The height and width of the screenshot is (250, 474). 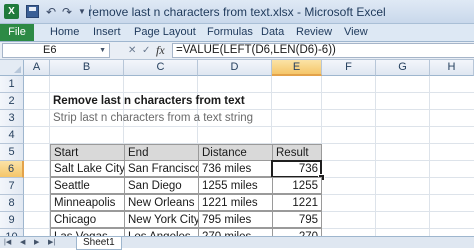 What do you see at coordinates (403, 68) in the screenshot?
I see `column-header-g: G` at bounding box center [403, 68].